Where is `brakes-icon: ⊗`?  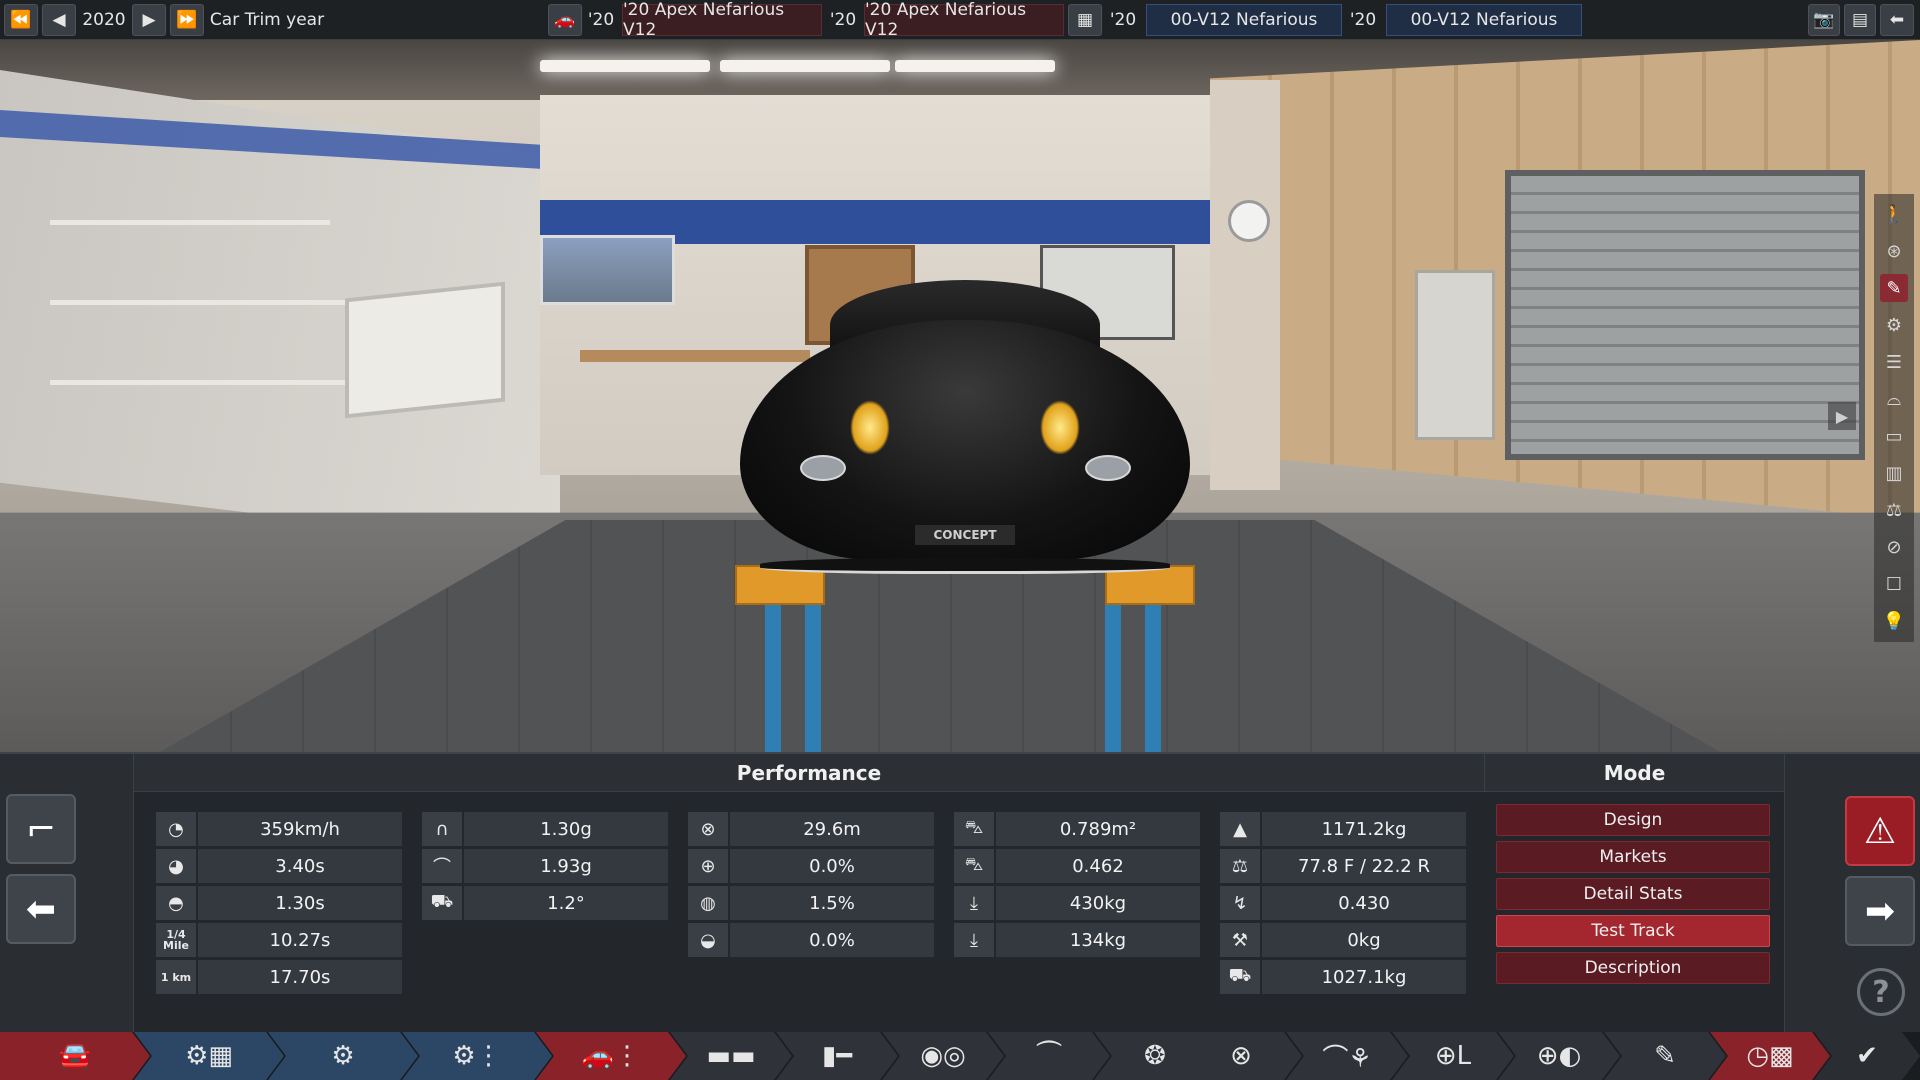 brakes-icon: ⊗ is located at coordinates (1241, 1056).